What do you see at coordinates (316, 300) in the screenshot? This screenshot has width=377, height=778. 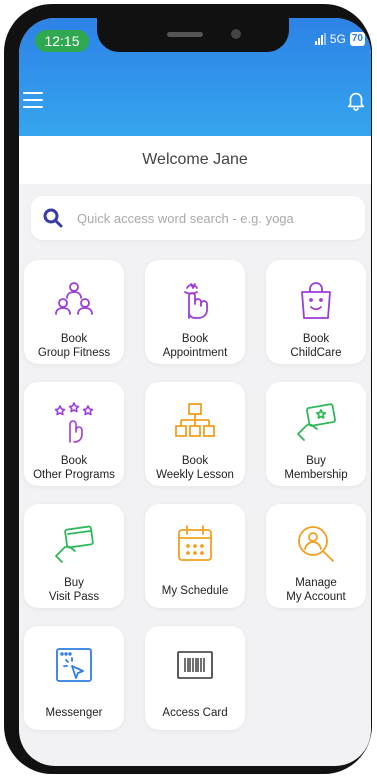 I see `shopping-bag-face-icon` at bounding box center [316, 300].